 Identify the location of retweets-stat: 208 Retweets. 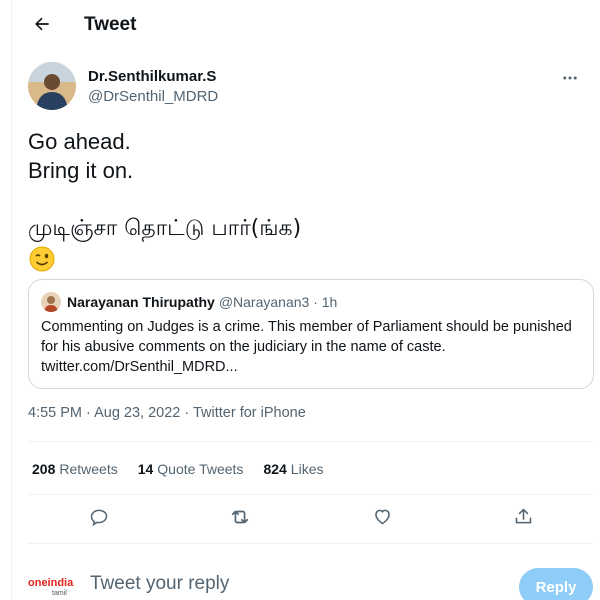
(75, 469).